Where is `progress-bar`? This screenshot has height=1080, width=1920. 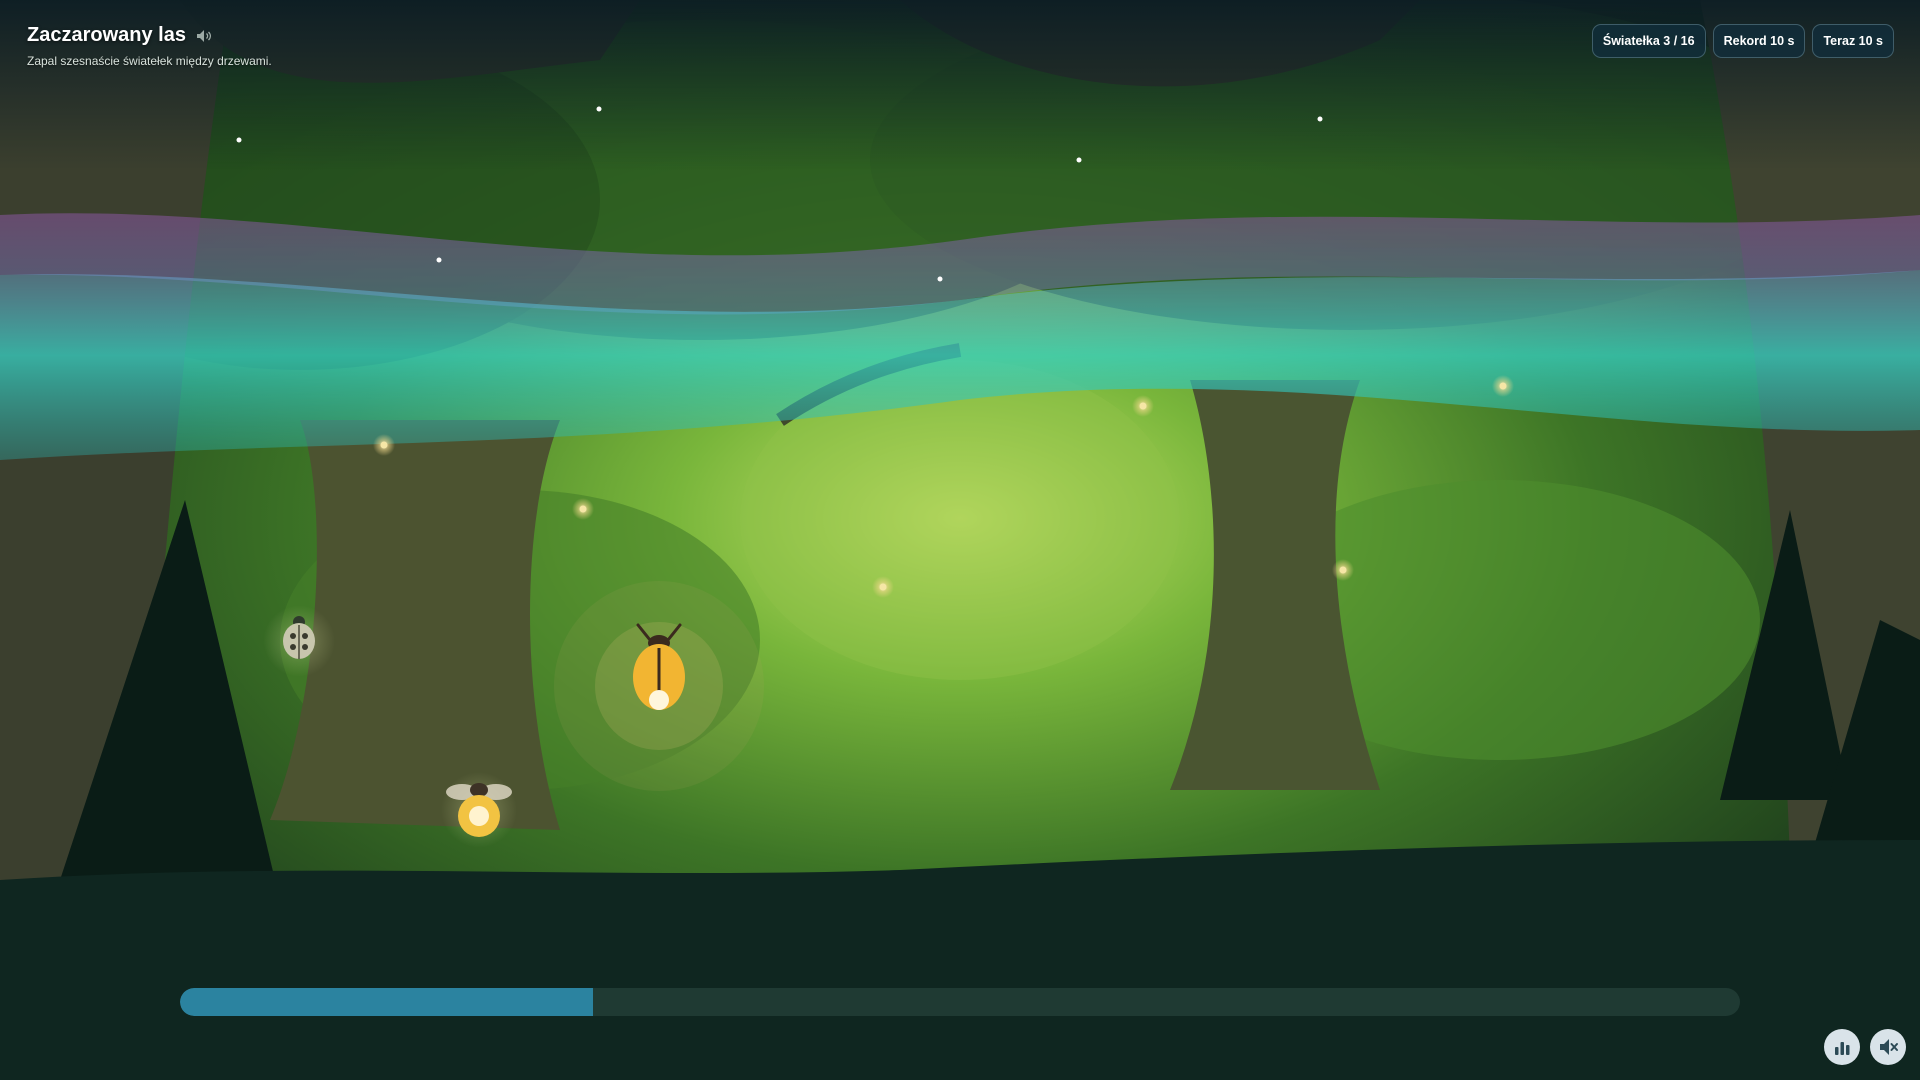 progress-bar is located at coordinates (960, 1002).